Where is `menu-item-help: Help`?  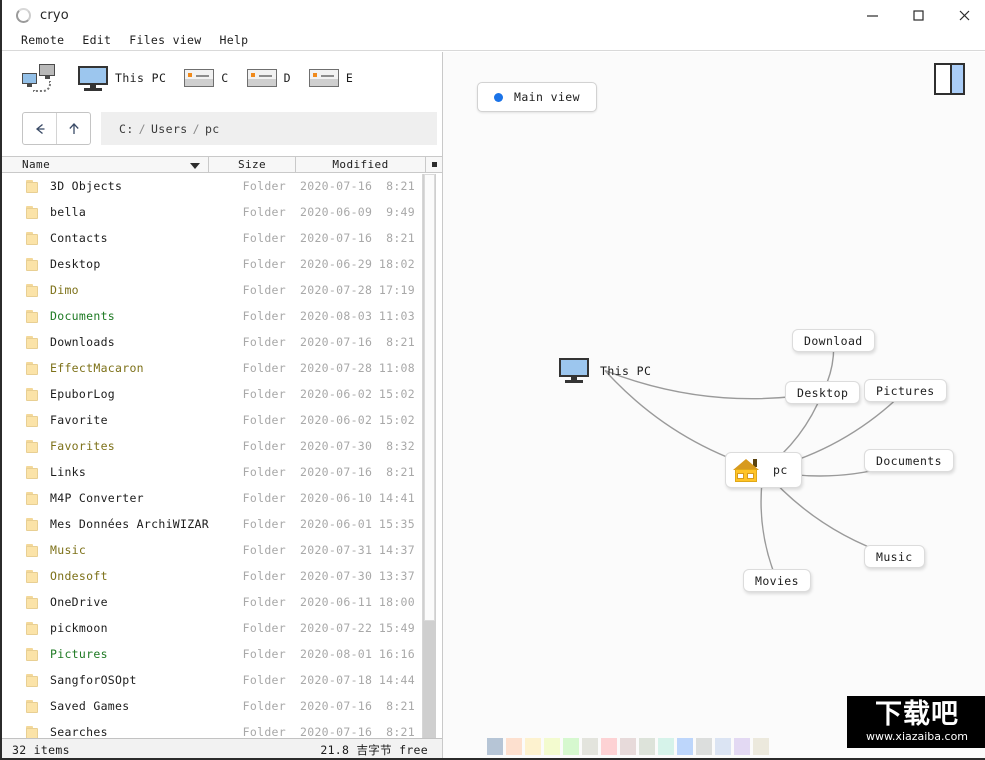
menu-item-help: Help is located at coordinates (234, 40).